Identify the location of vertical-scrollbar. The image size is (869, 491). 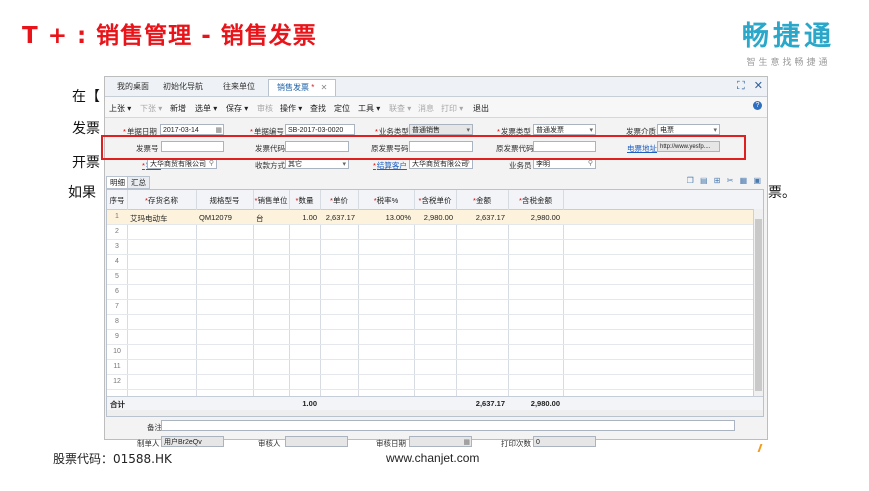
(758, 302).